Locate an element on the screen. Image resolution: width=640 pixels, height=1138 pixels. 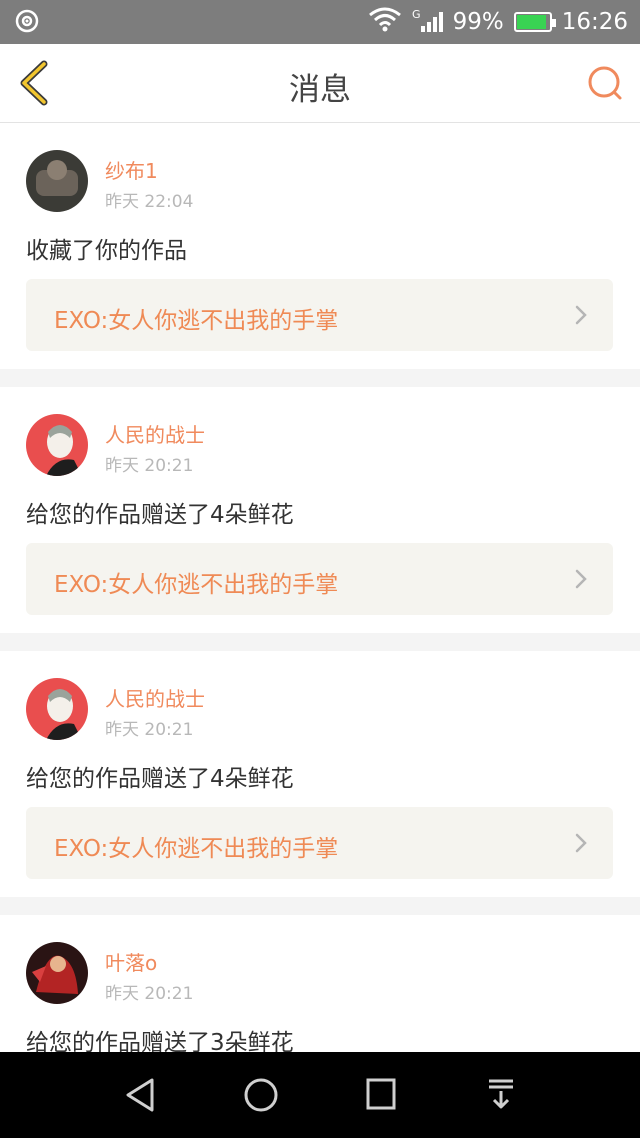
battery-icon is located at coordinates (534, 22).